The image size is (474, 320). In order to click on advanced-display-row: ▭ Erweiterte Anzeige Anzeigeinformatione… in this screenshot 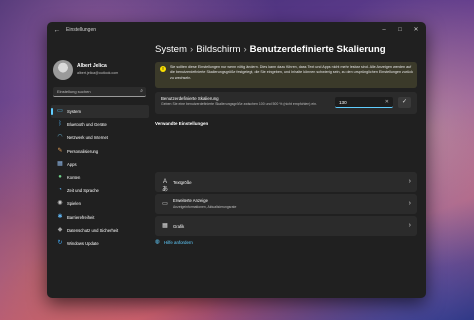, I will do `click(286, 204)`.